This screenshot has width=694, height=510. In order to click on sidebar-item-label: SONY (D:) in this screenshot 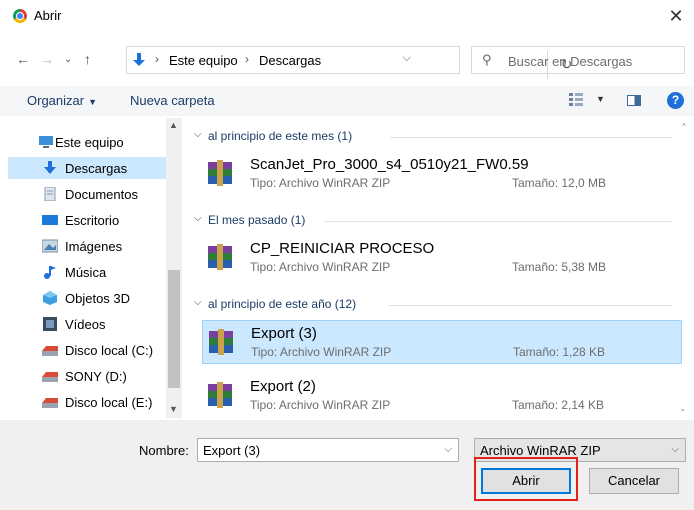, I will do `click(96, 376)`.